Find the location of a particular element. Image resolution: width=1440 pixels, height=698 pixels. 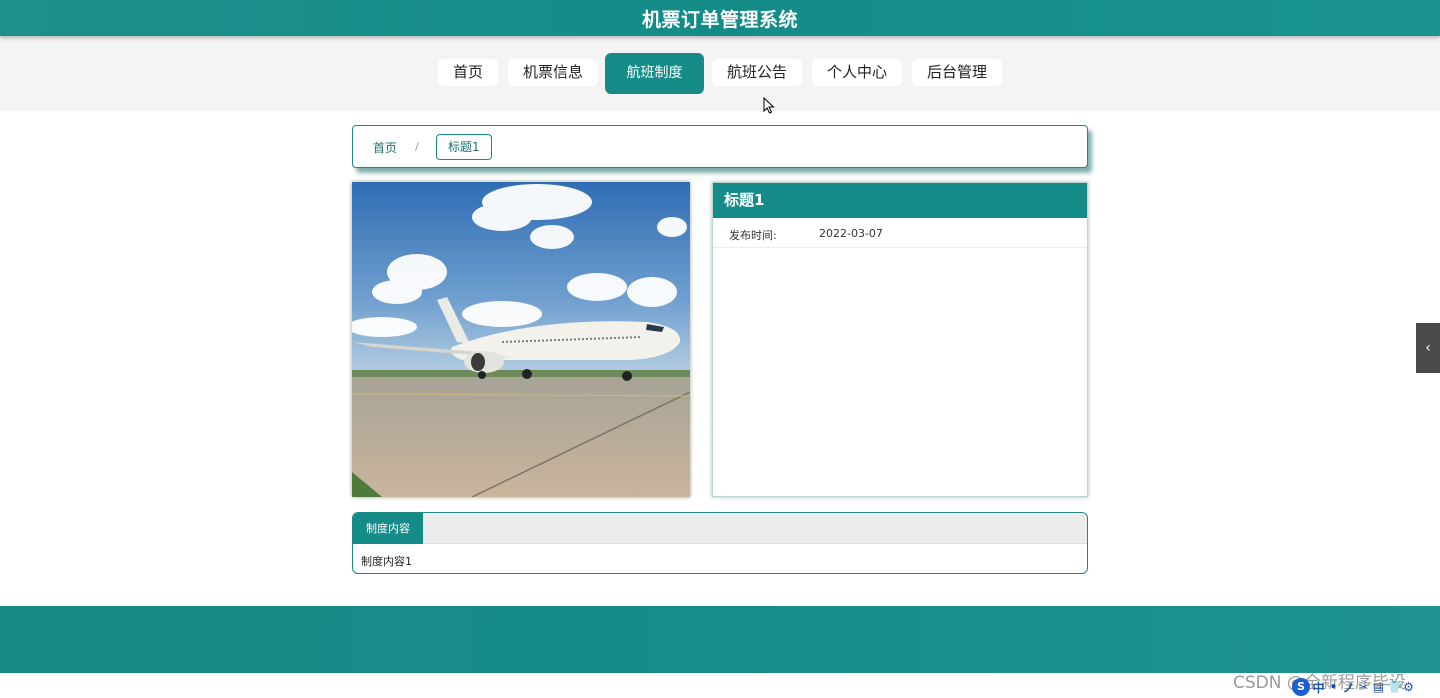

main-nav: 首页 机票信息 航班制度 航班公告 个人中心 后台管理 is located at coordinates (720, 73).